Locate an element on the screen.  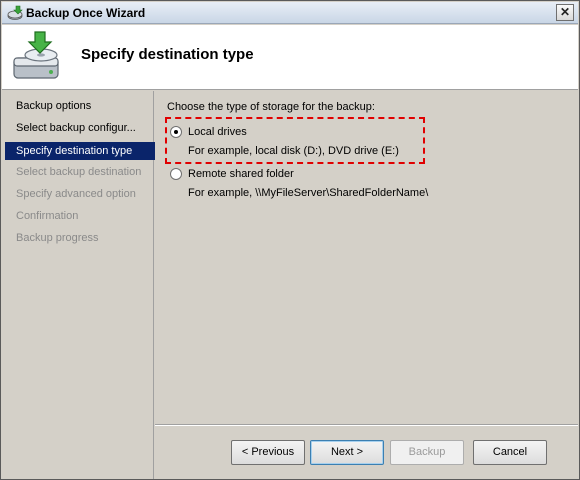
wizard-header: Specify destination type is located at coordinates (290, 57).